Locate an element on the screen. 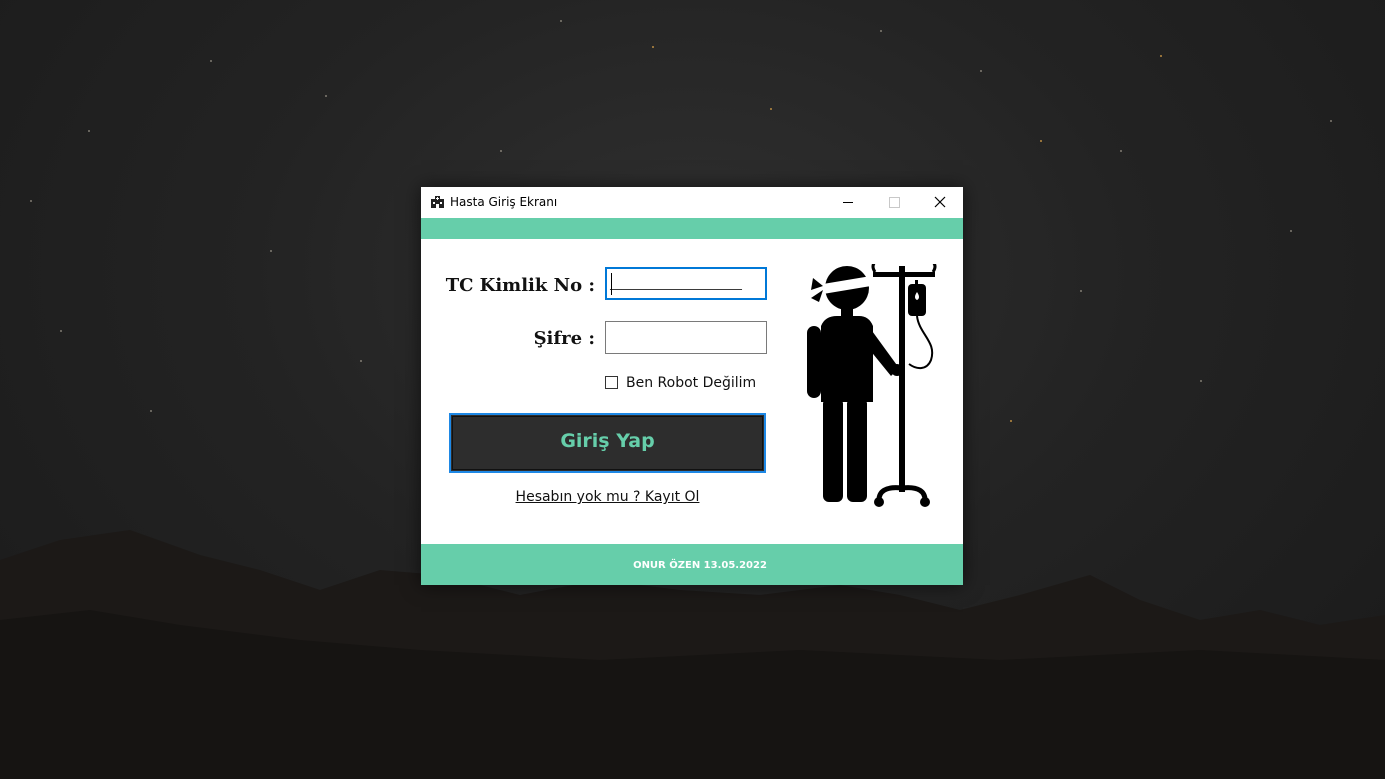  robot-checkbox is located at coordinates (611, 382).